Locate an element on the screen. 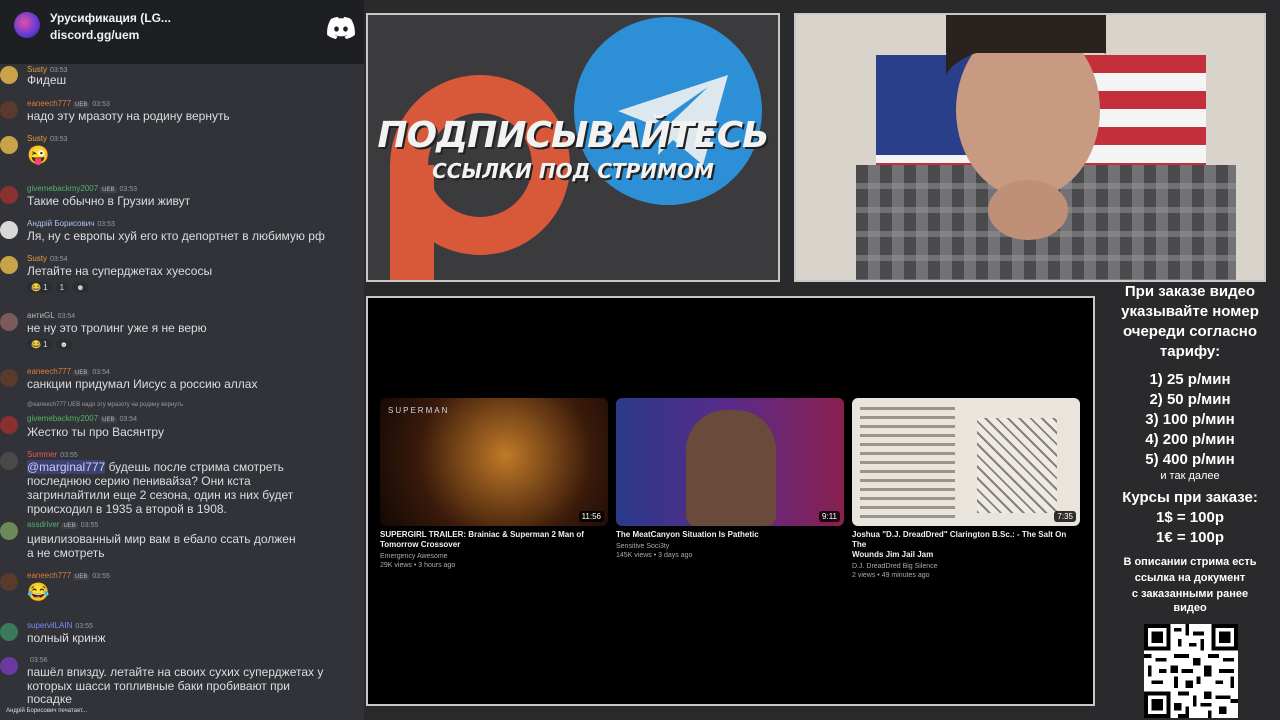 The image size is (1280, 720). video-title-line: Wounds Jim Jail Jam is located at coordinates (893, 554).